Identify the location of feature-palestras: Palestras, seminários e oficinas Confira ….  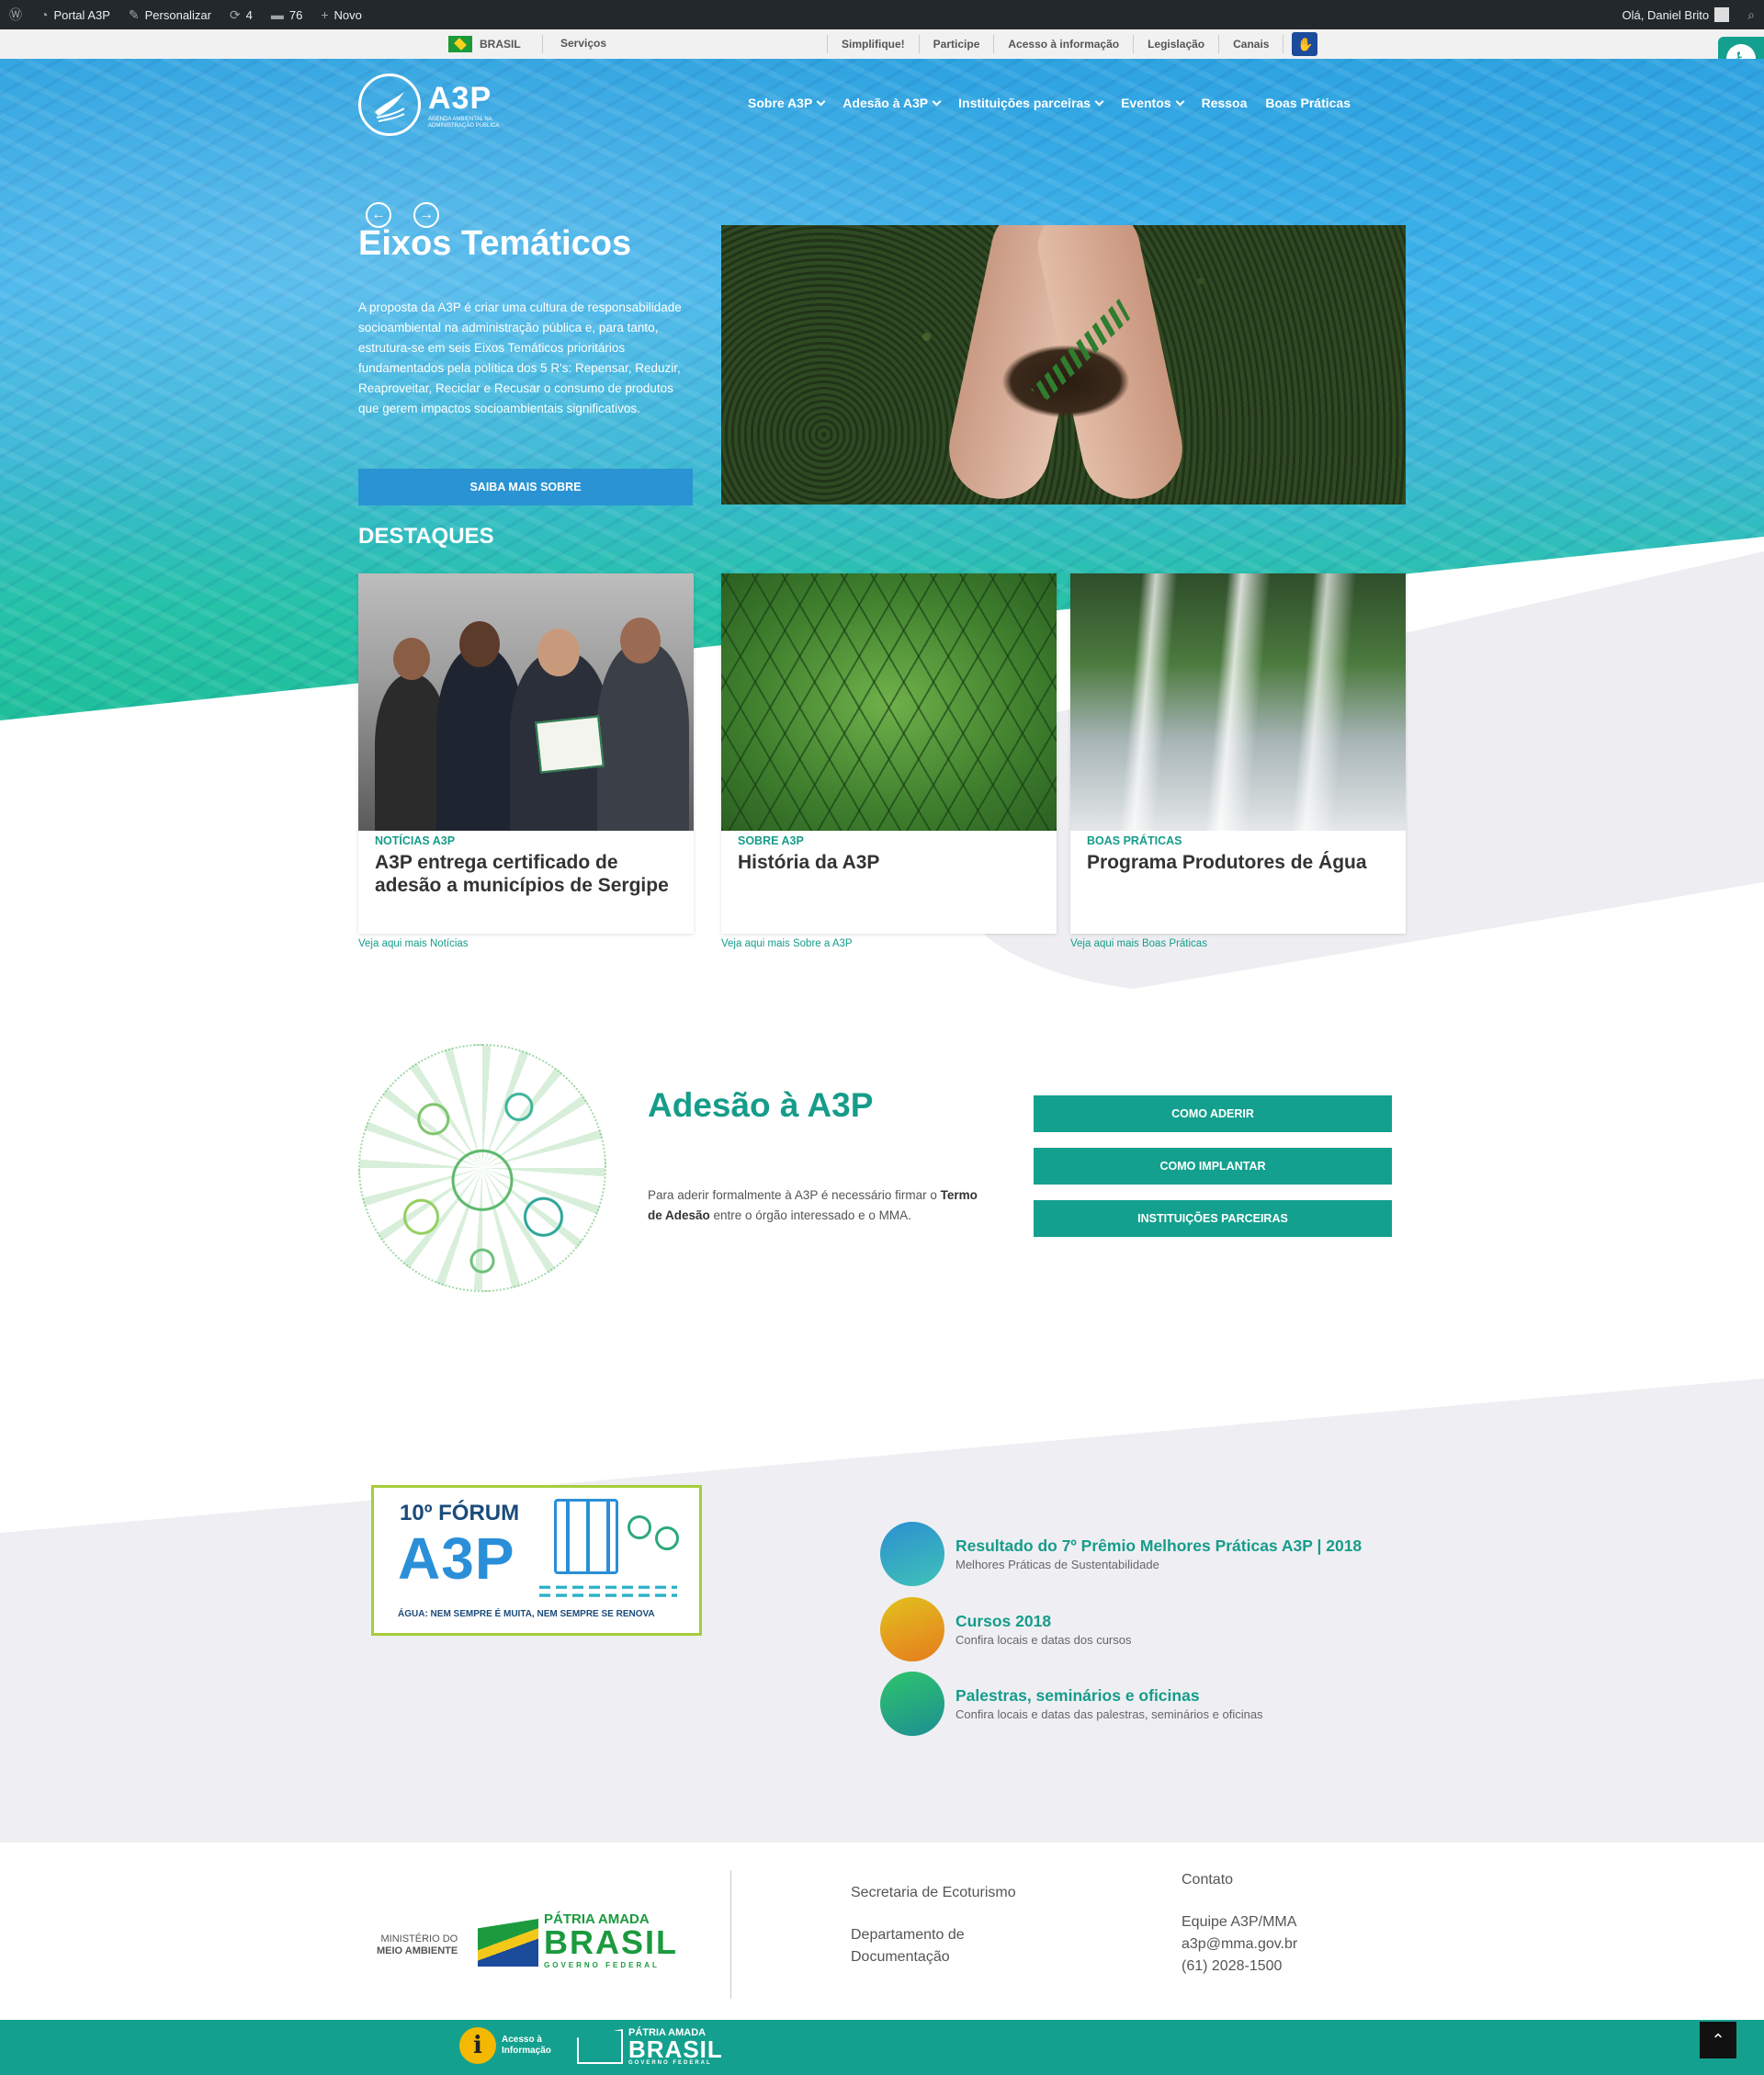
(1071, 1704).